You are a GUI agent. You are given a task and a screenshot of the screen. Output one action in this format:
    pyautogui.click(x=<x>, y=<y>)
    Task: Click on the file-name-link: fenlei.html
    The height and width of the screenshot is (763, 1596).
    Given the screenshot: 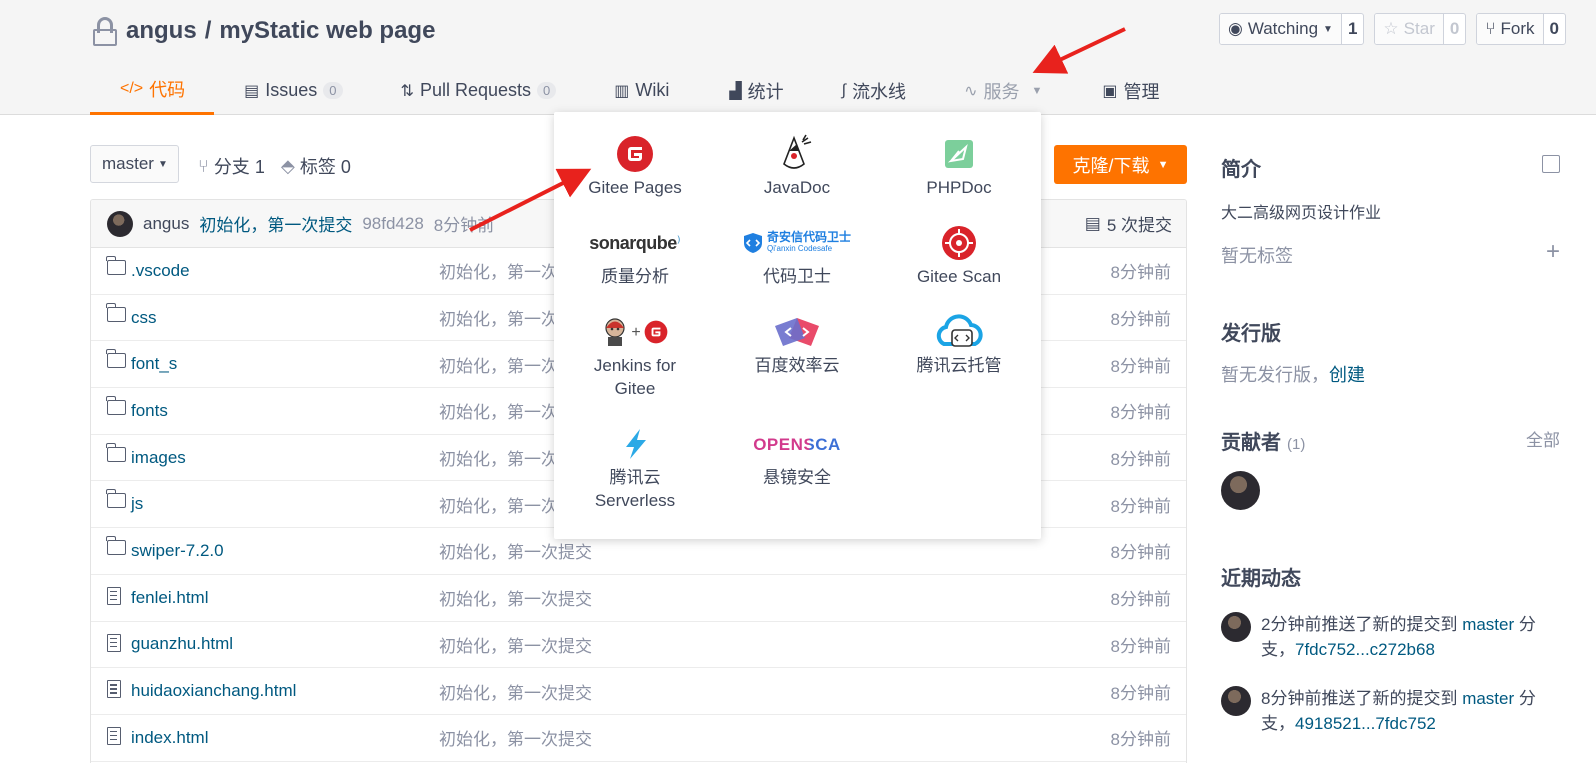 What is the action you would take?
    pyautogui.click(x=169, y=598)
    